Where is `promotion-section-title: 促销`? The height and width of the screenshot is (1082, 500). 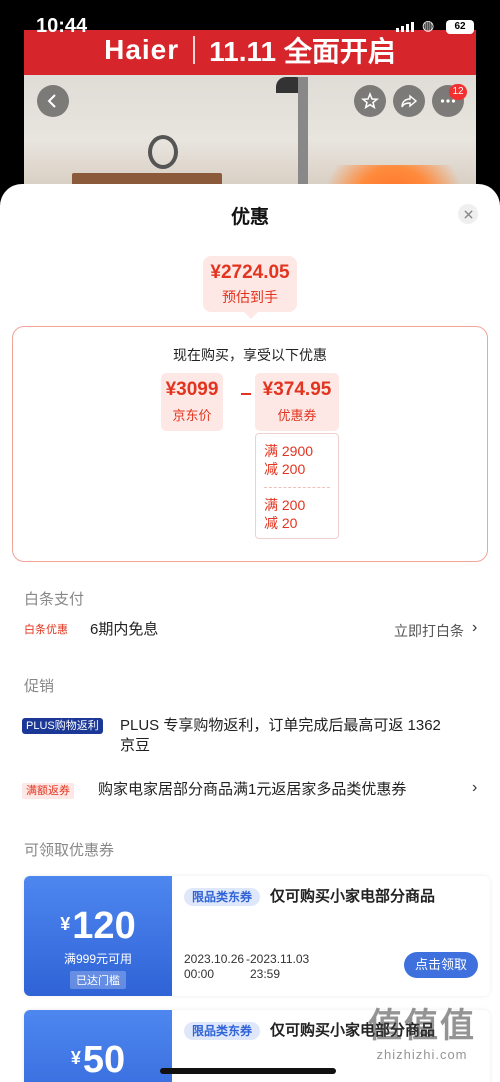
promotion-section-title: 促销 is located at coordinates (39, 686).